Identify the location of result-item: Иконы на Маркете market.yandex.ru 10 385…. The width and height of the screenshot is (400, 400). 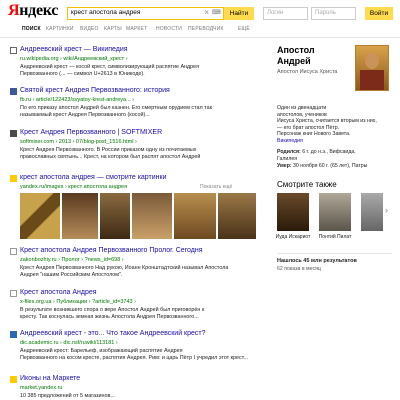
(137, 387).